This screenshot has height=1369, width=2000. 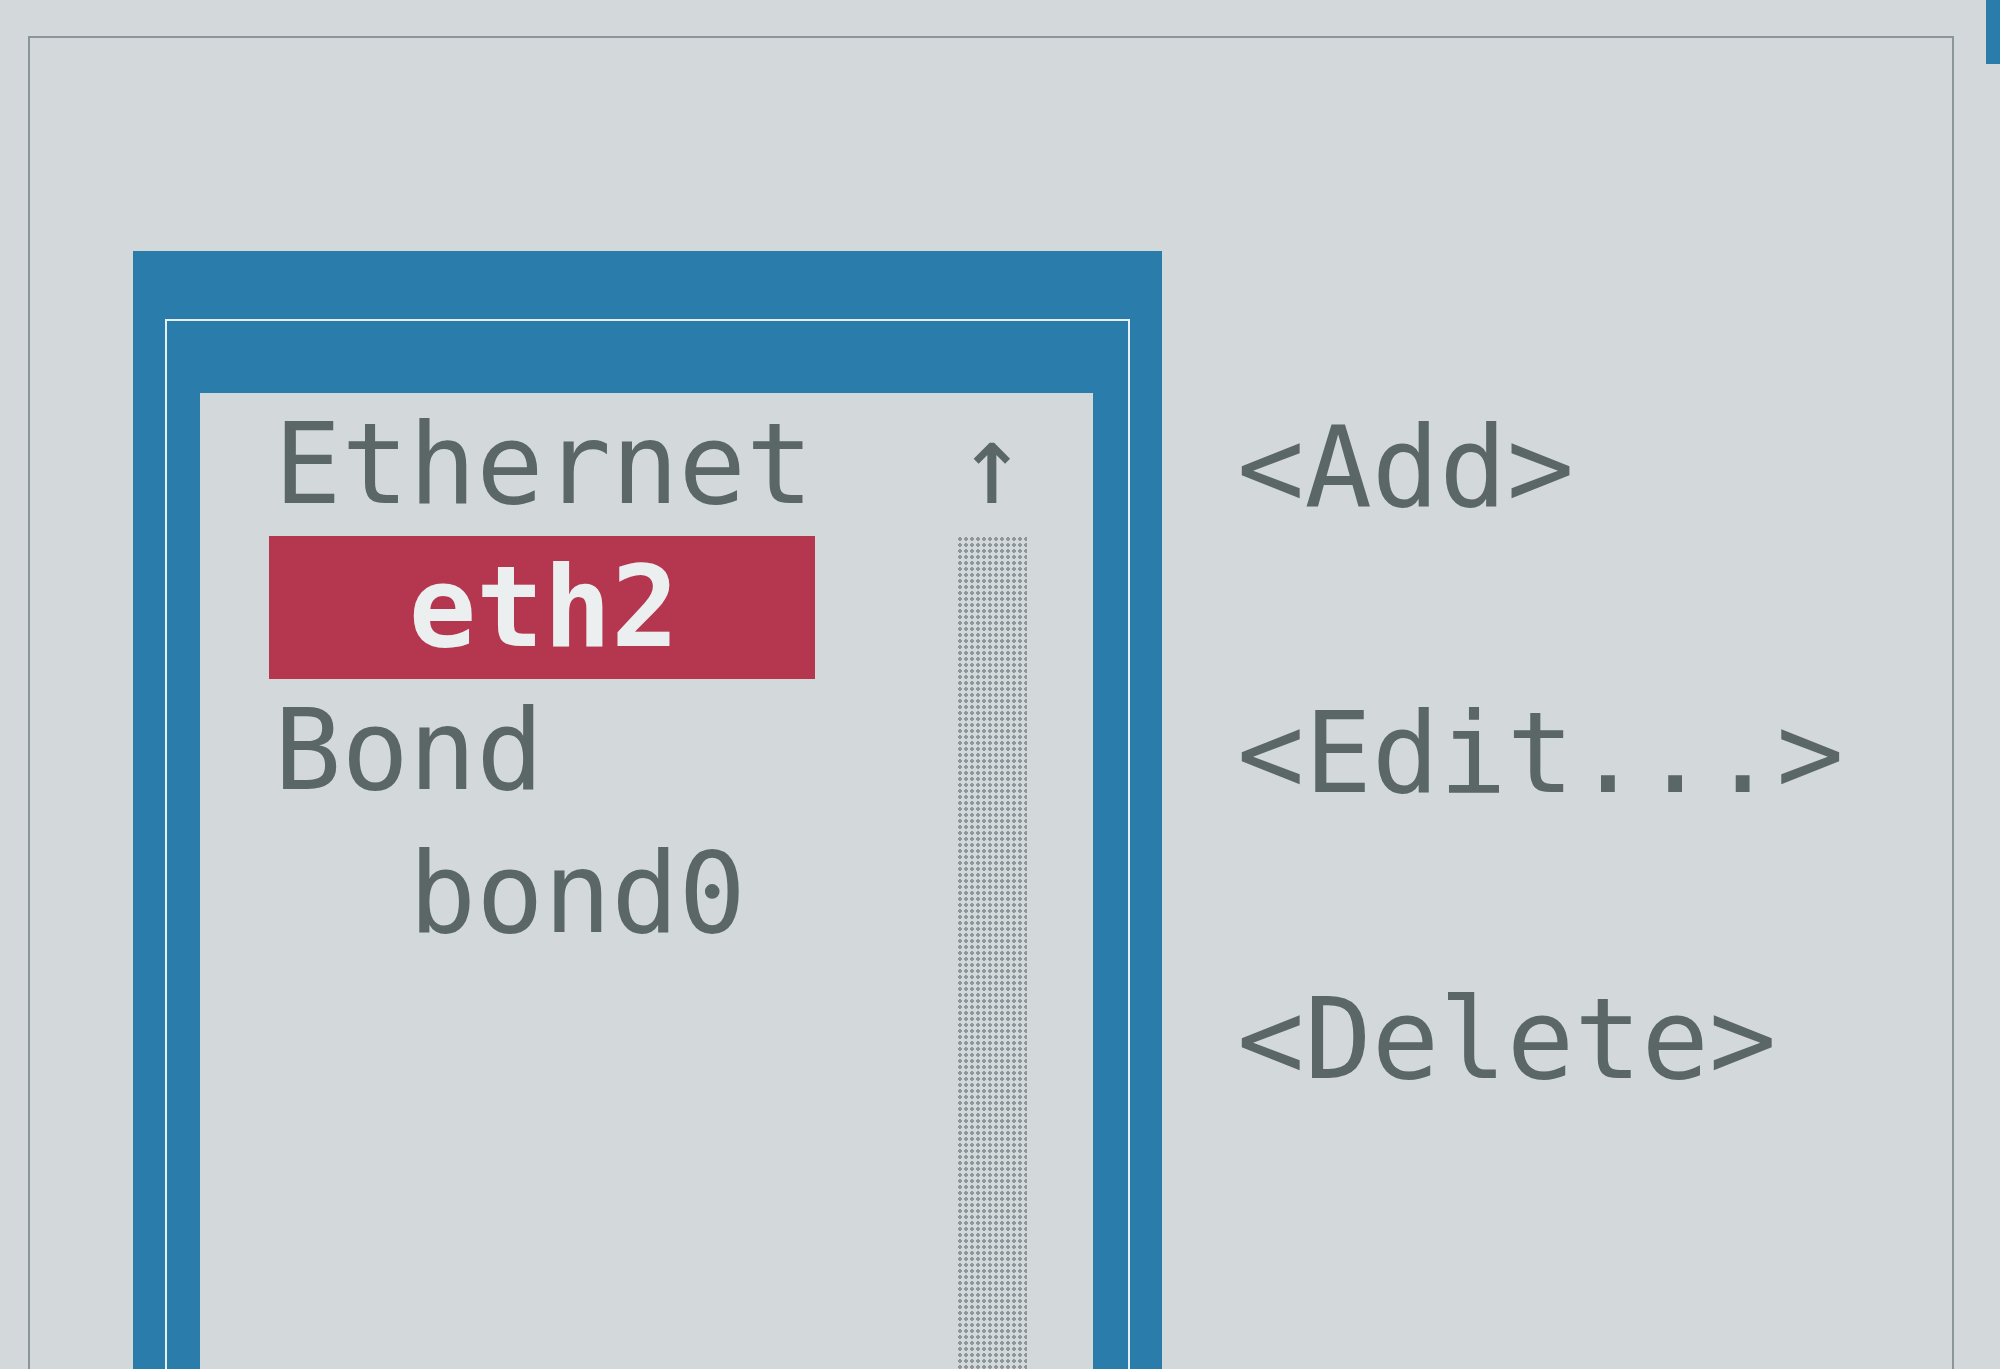 What do you see at coordinates (1540, 1039) in the screenshot?
I see `action-button: <Delete>` at bounding box center [1540, 1039].